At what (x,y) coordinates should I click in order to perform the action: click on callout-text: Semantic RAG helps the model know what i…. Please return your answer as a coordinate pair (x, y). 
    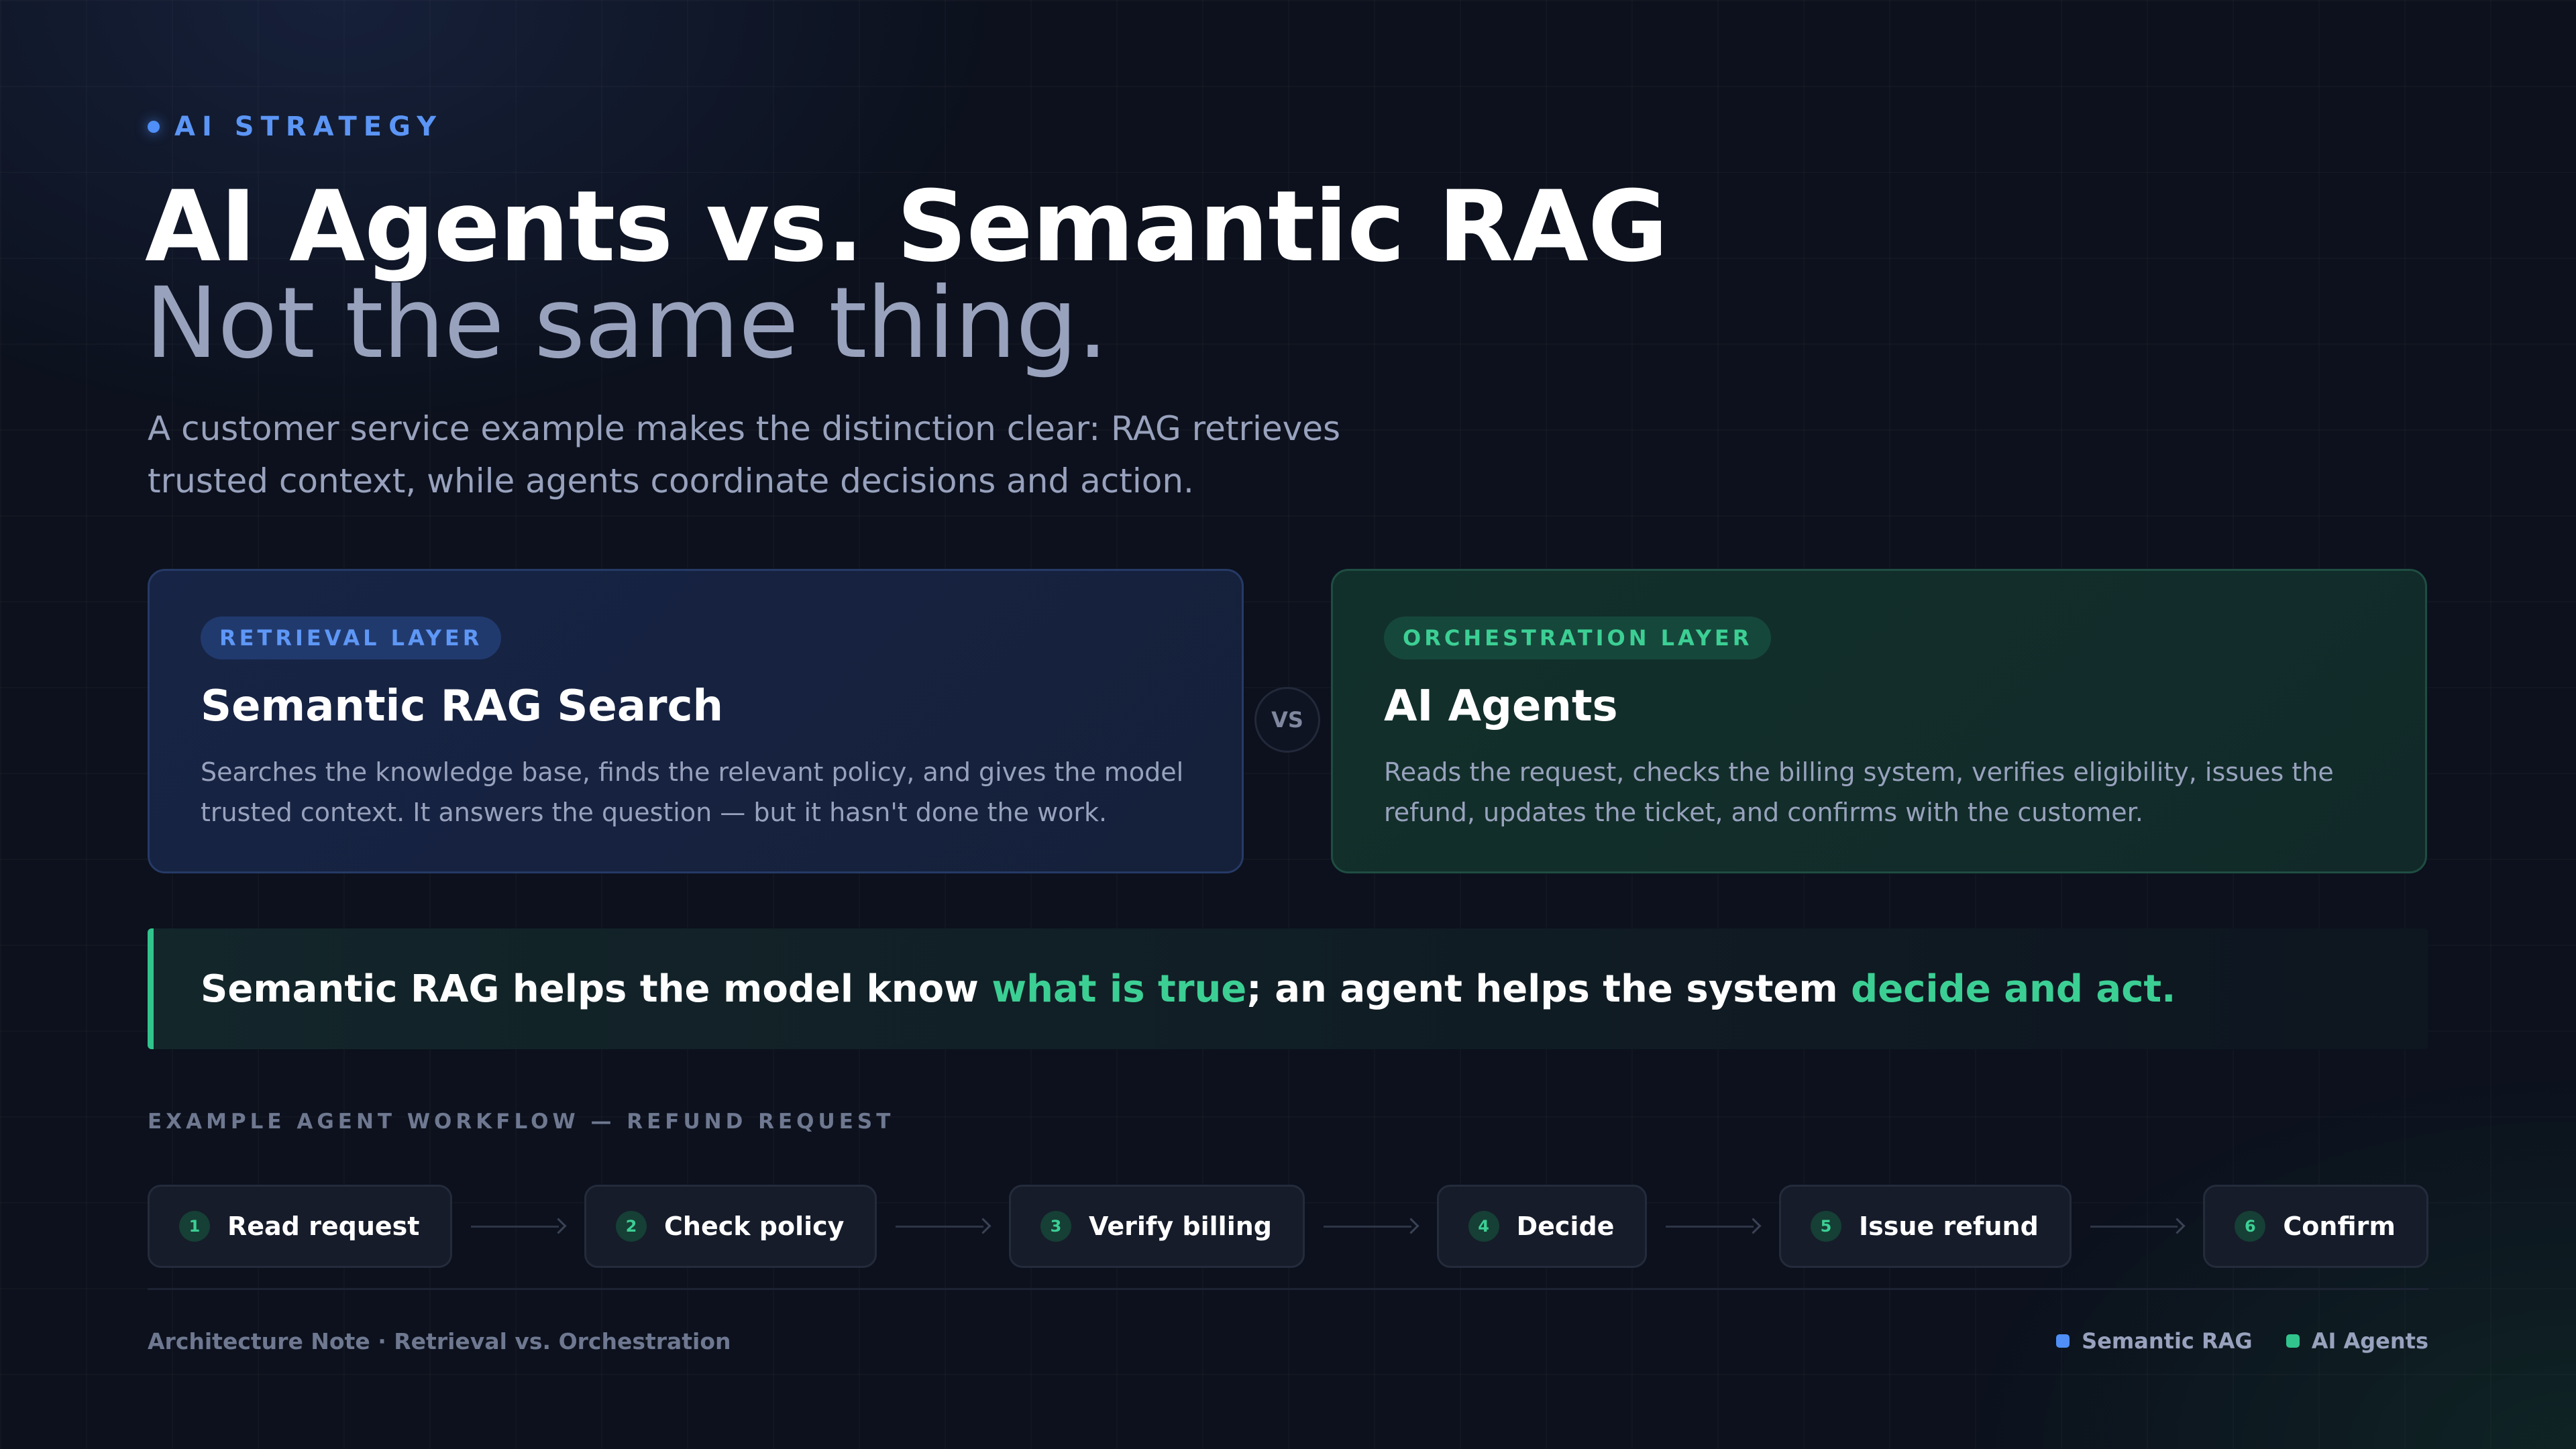
    Looking at the image, I should click on (1188, 989).